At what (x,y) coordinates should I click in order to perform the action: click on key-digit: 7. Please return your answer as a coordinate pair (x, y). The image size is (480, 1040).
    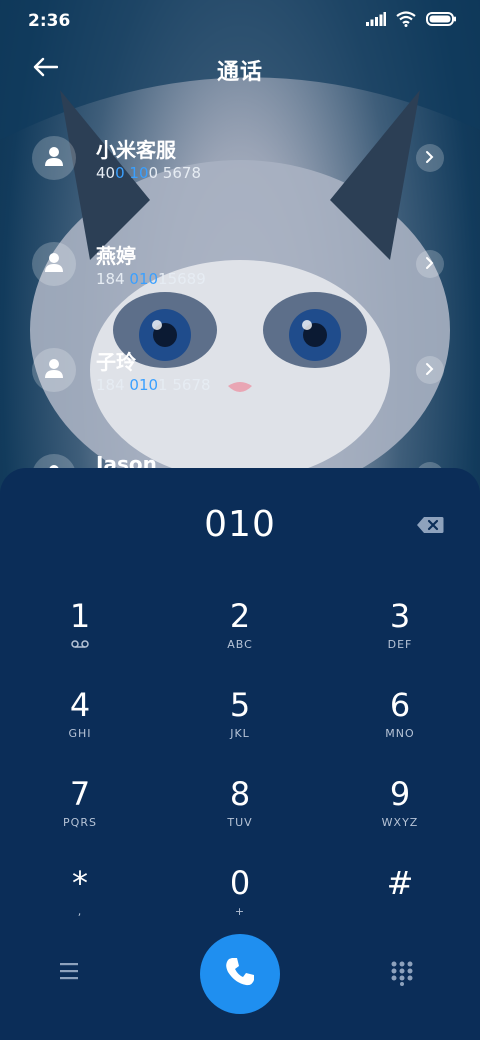
    Looking at the image, I should click on (80, 794).